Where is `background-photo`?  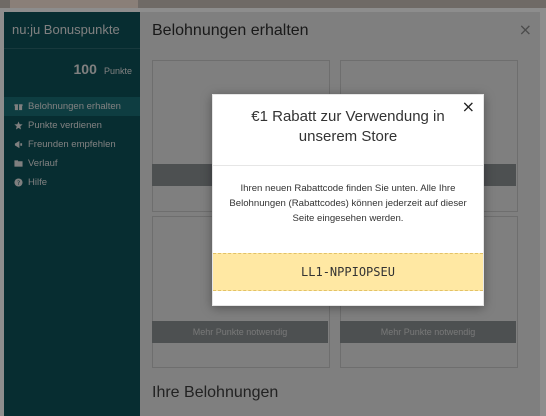
background-photo is located at coordinates (74, 4).